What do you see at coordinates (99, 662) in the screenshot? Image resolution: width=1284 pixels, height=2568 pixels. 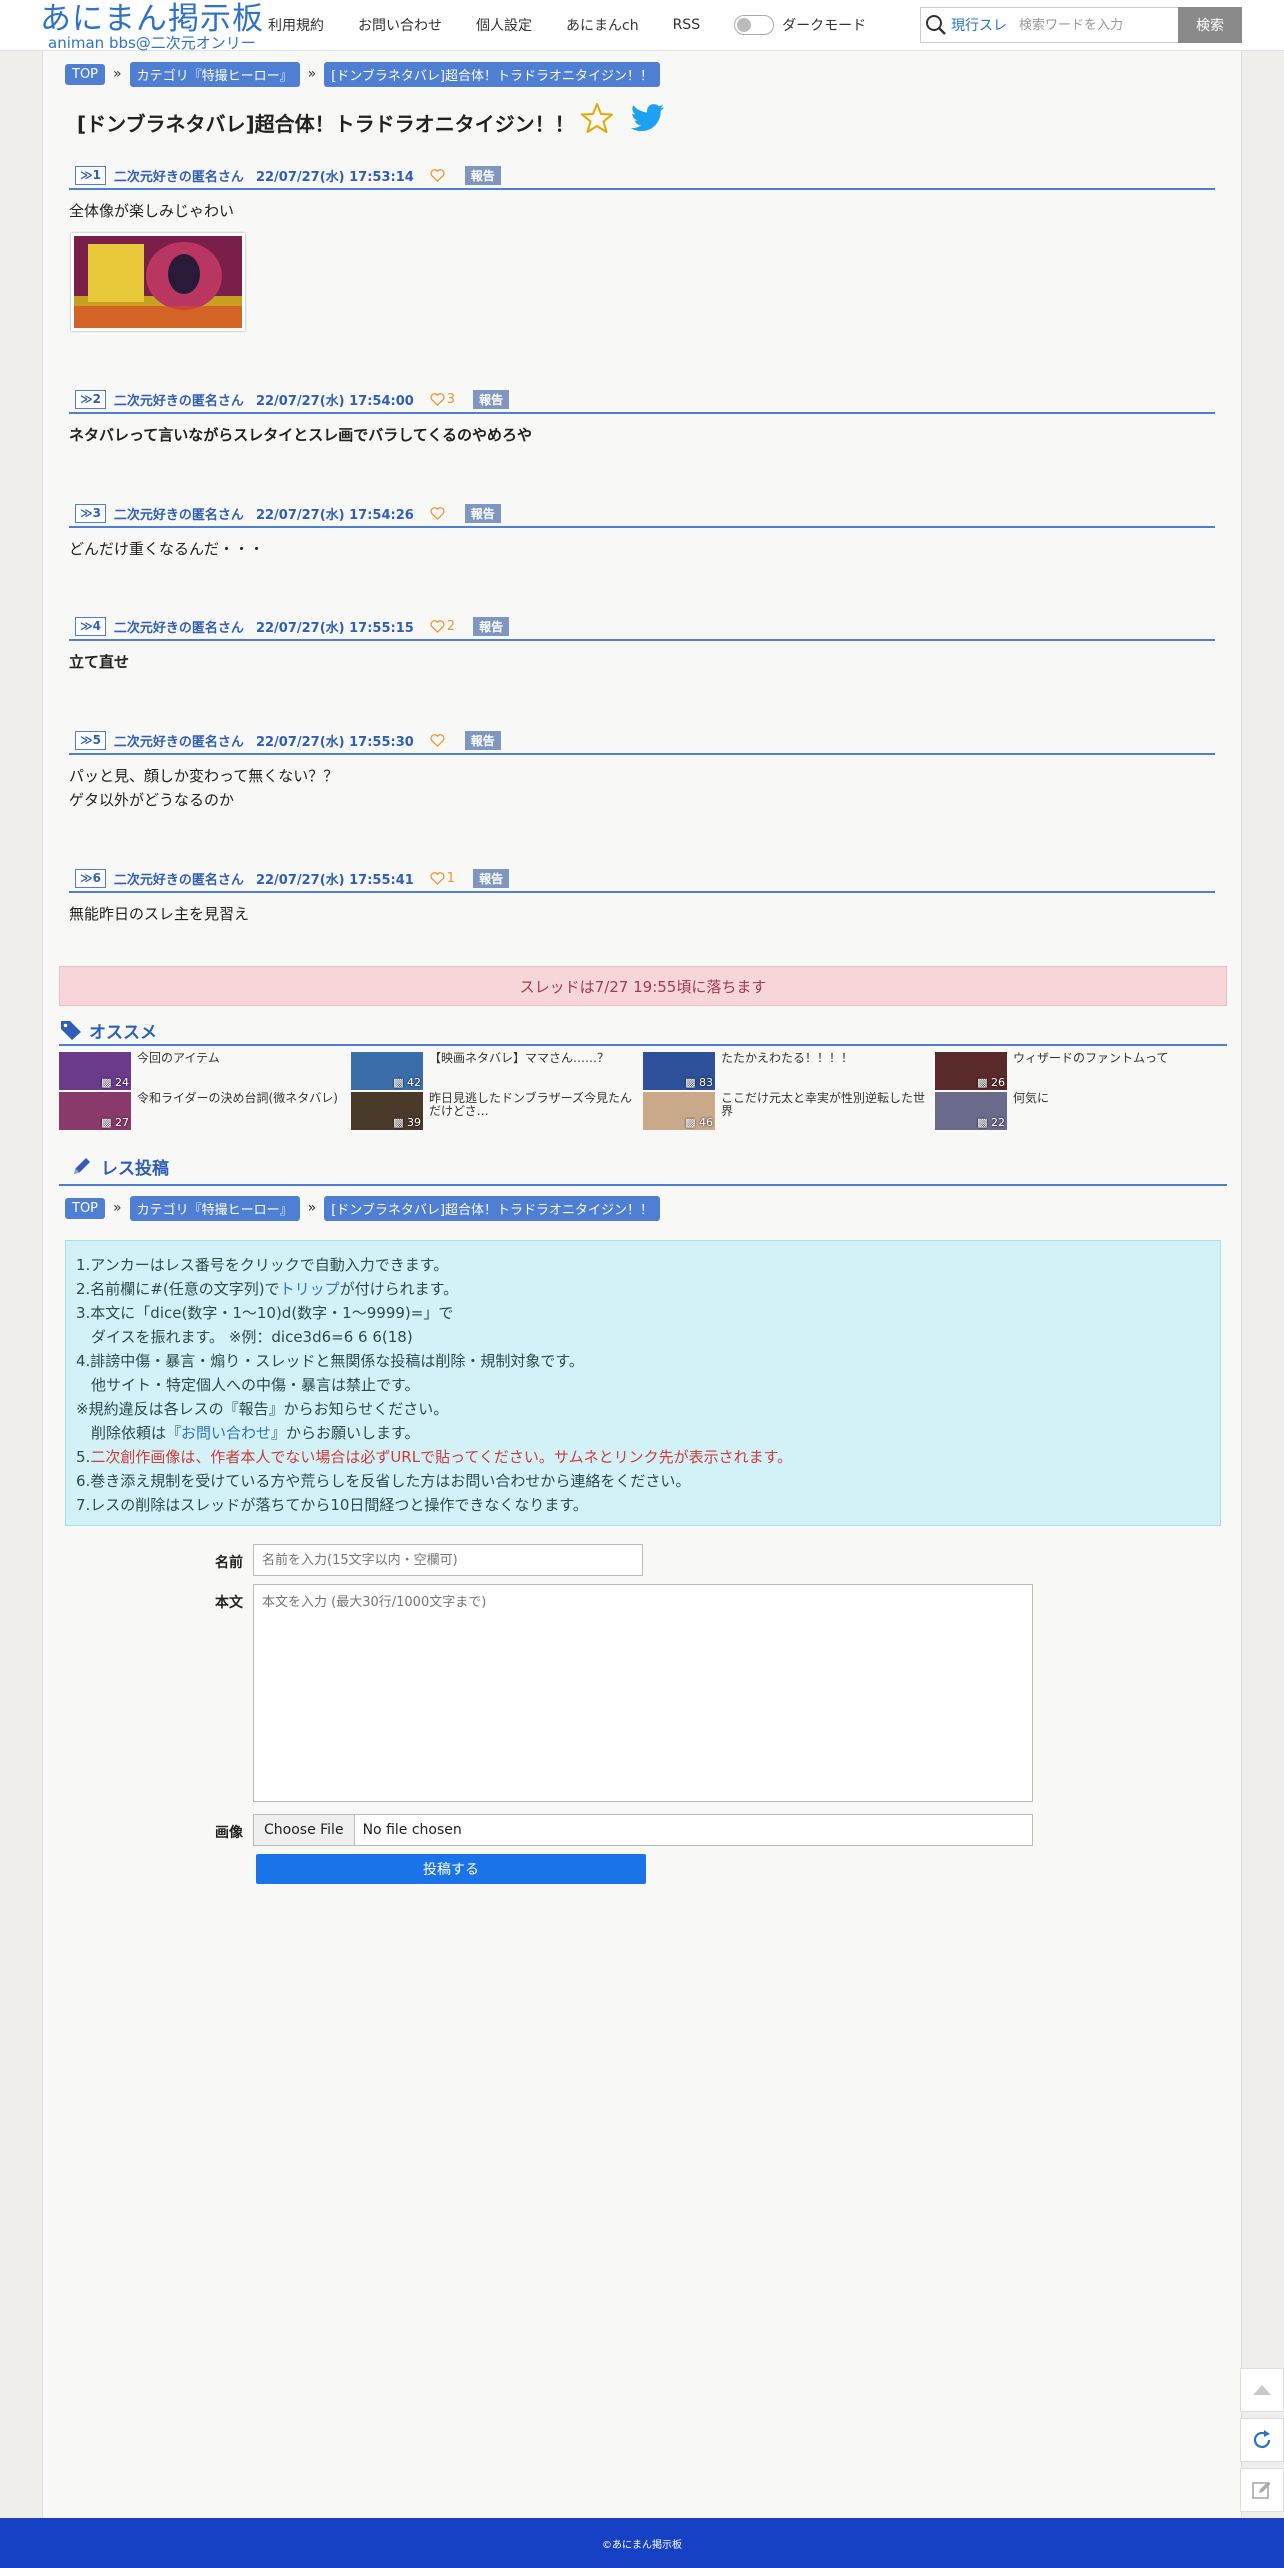 I see `post-text-line: 立て直せ` at bounding box center [99, 662].